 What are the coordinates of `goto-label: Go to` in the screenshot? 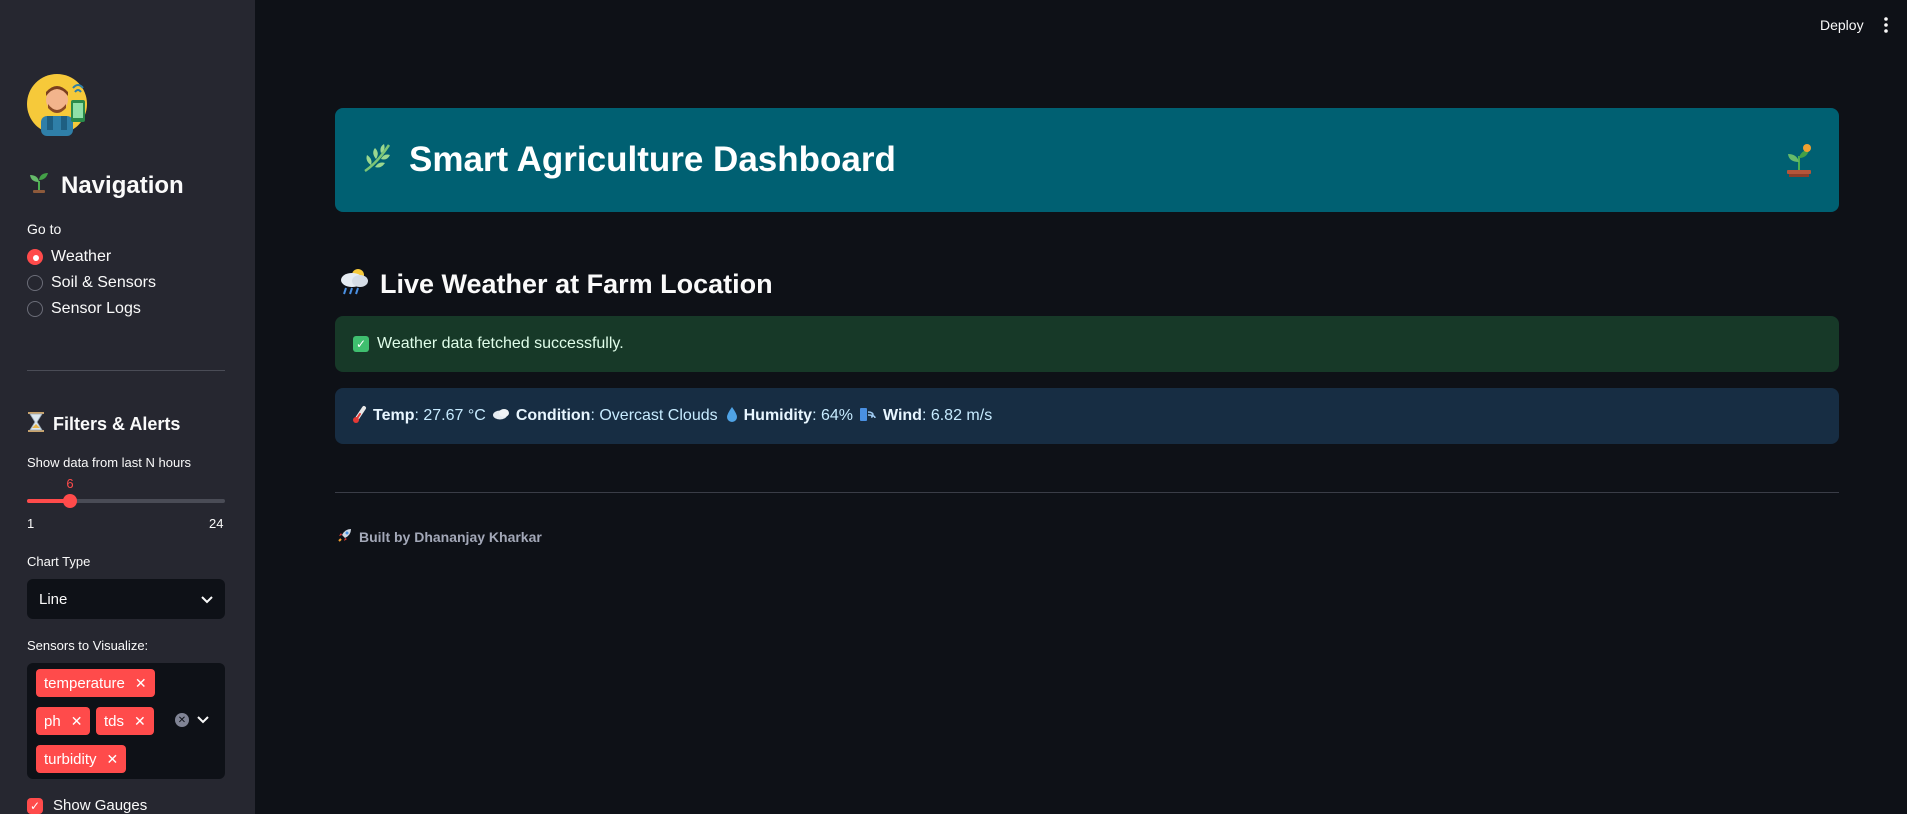 It's located at (44, 229).